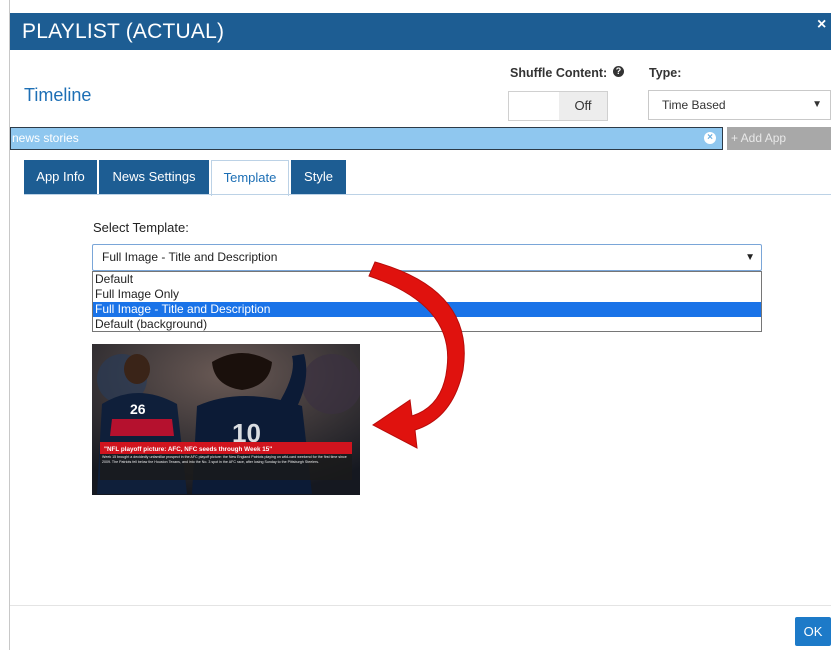  Describe the element at coordinates (559, 73) in the screenshot. I see `shuffle-content-label: Shuffle Content:` at that location.